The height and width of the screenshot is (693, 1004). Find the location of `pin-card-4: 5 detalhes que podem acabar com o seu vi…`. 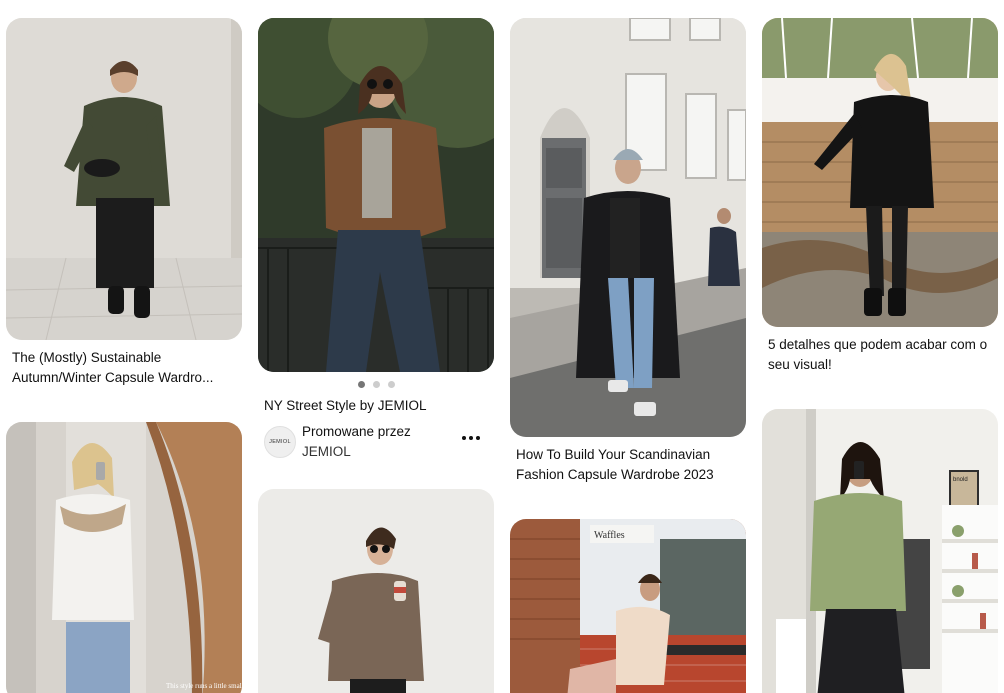

pin-card-4: 5 detalhes que podem acabar com o seu vi… is located at coordinates (880, 196).